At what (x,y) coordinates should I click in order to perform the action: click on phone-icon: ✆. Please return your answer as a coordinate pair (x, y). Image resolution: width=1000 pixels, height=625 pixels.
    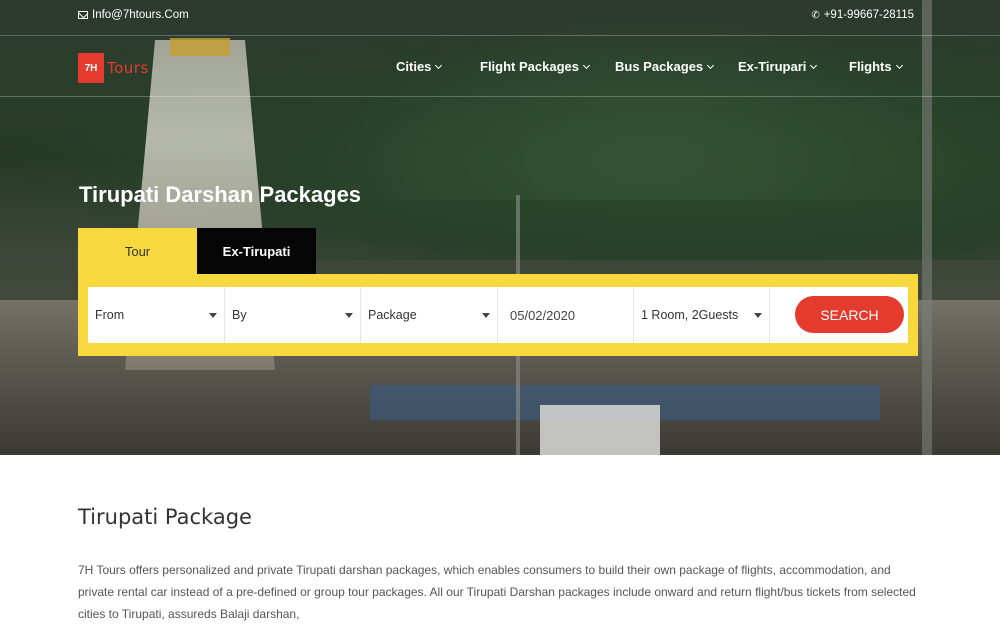
    Looking at the image, I should click on (815, 15).